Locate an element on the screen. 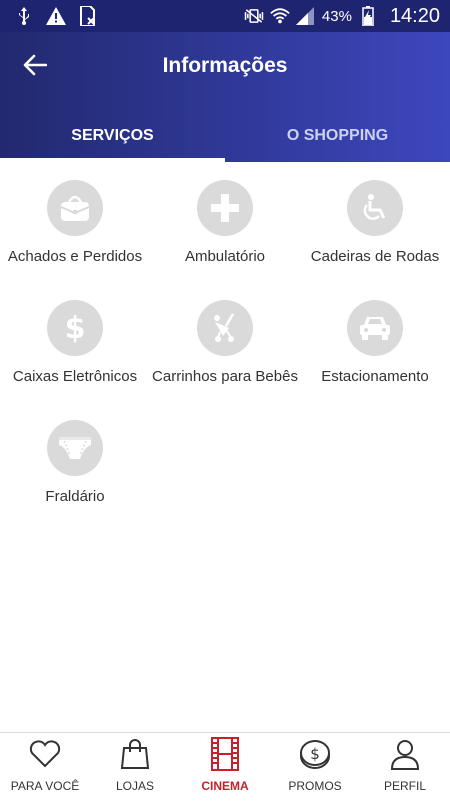 The image size is (450, 801). car-icon is located at coordinates (375, 328).